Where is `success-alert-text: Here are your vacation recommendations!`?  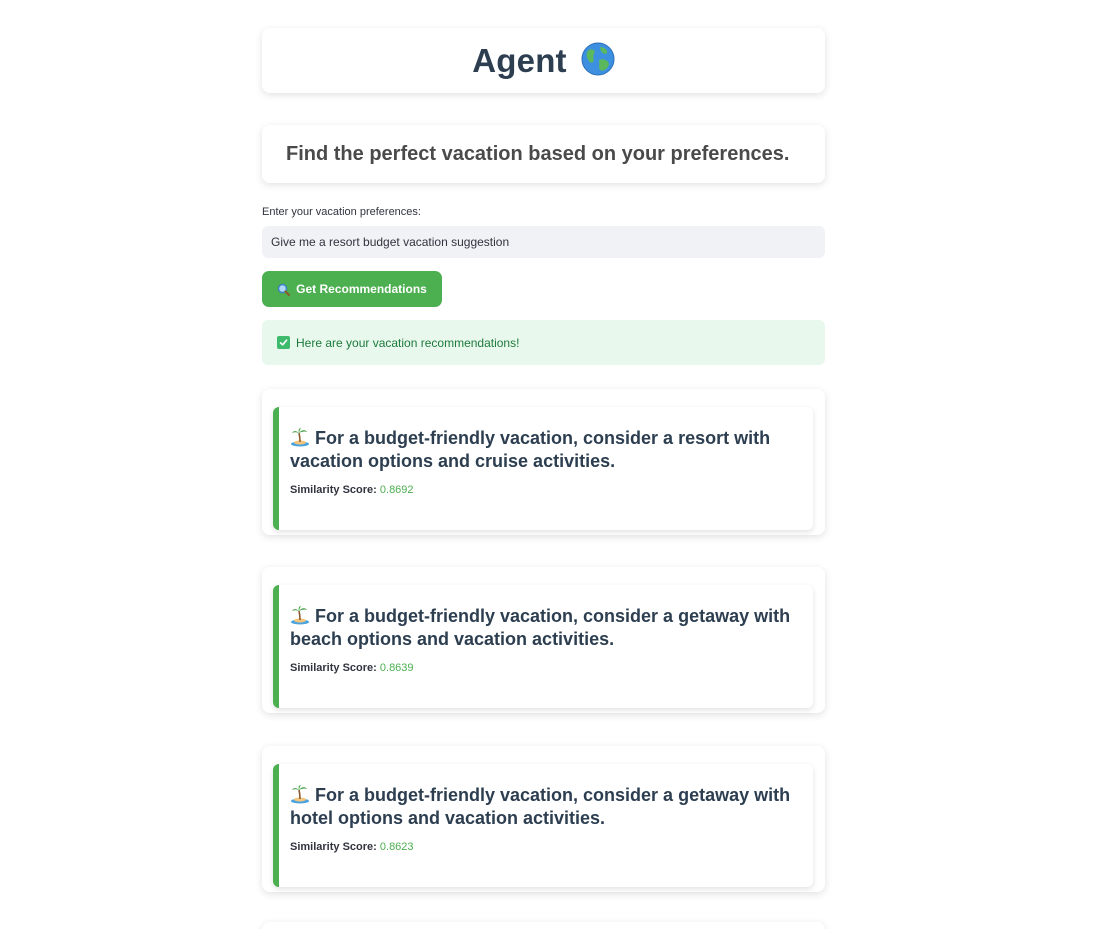 success-alert-text: Here are your vacation recommendations! is located at coordinates (408, 342).